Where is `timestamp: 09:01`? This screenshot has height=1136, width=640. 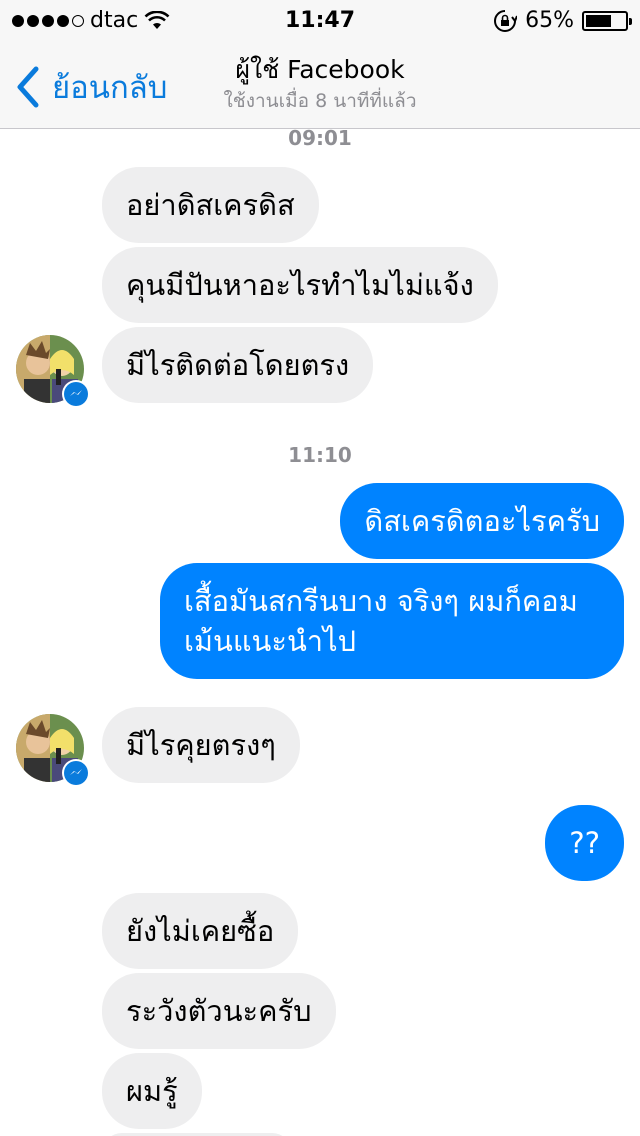 timestamp: 09:01 is located at coordinates (320, 138).